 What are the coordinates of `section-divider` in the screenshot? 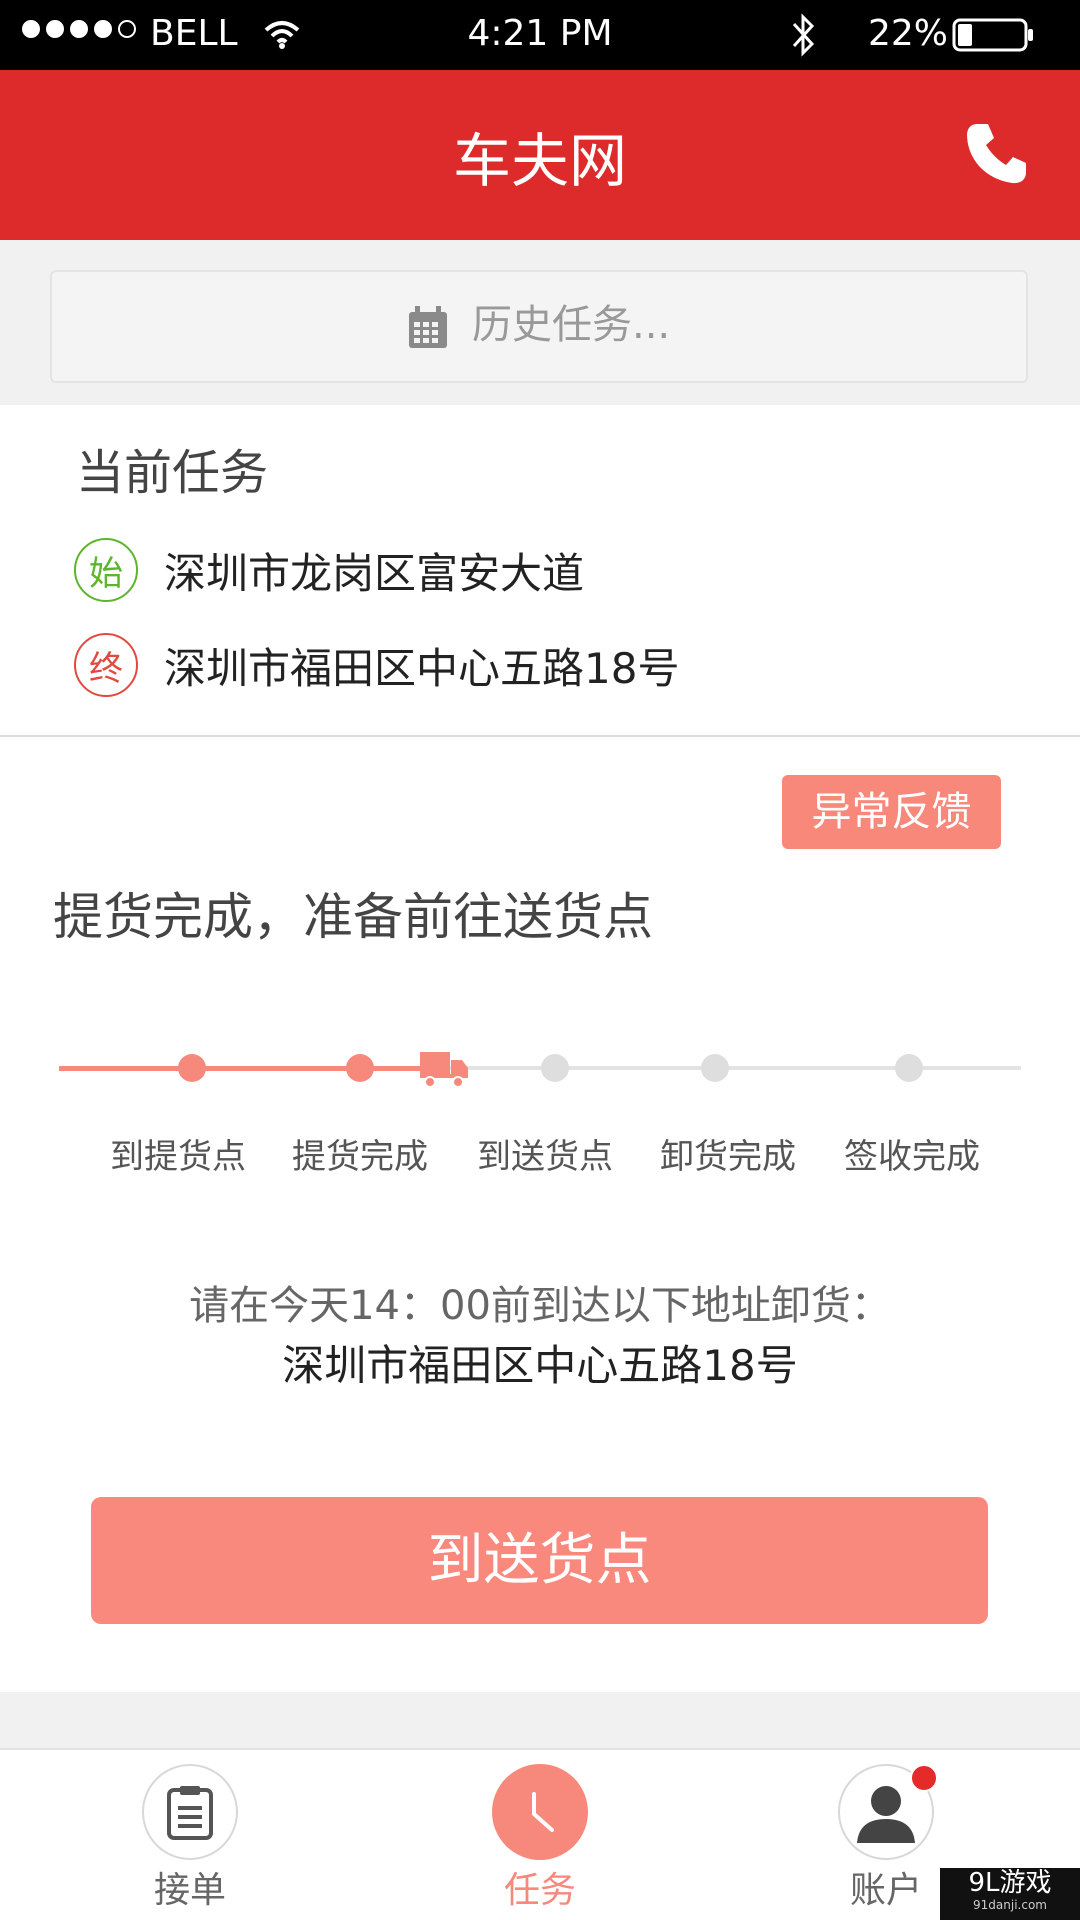 It's located at (540, 736).